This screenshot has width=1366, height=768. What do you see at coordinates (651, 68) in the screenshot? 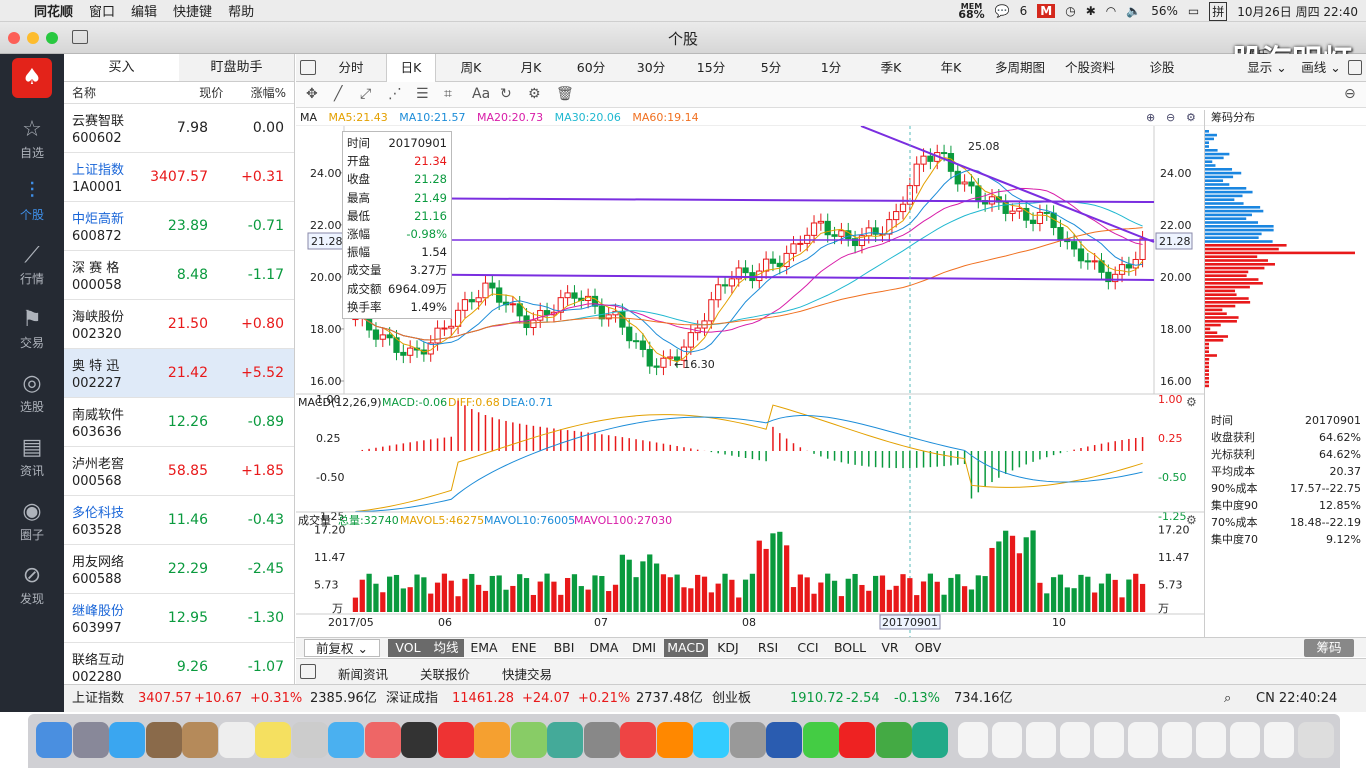
I see `tab-period-5: 30分` at bounding box center [651, 68].